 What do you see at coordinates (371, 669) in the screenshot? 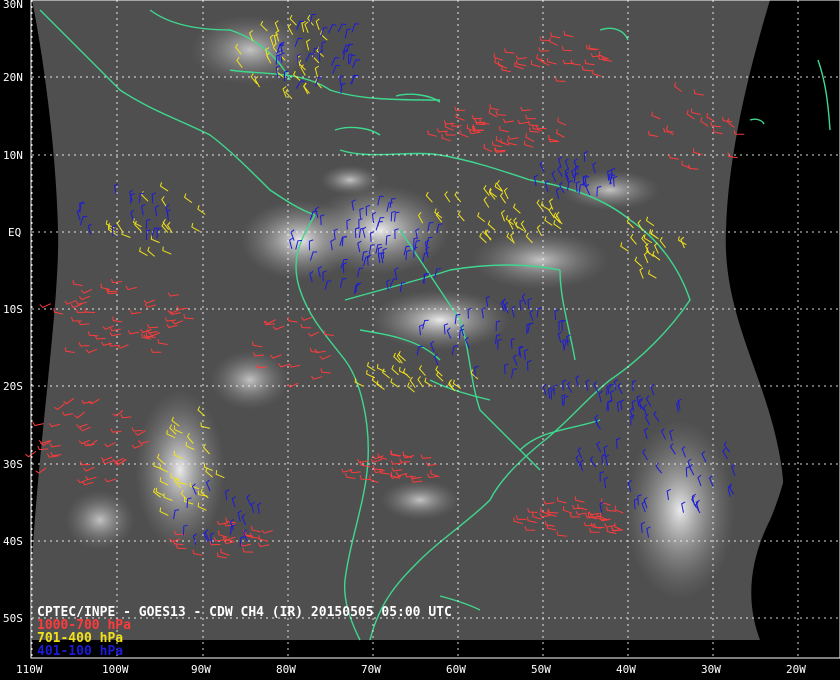
I see `lon-label-70w: 70W` at bounding box center [371, 669].